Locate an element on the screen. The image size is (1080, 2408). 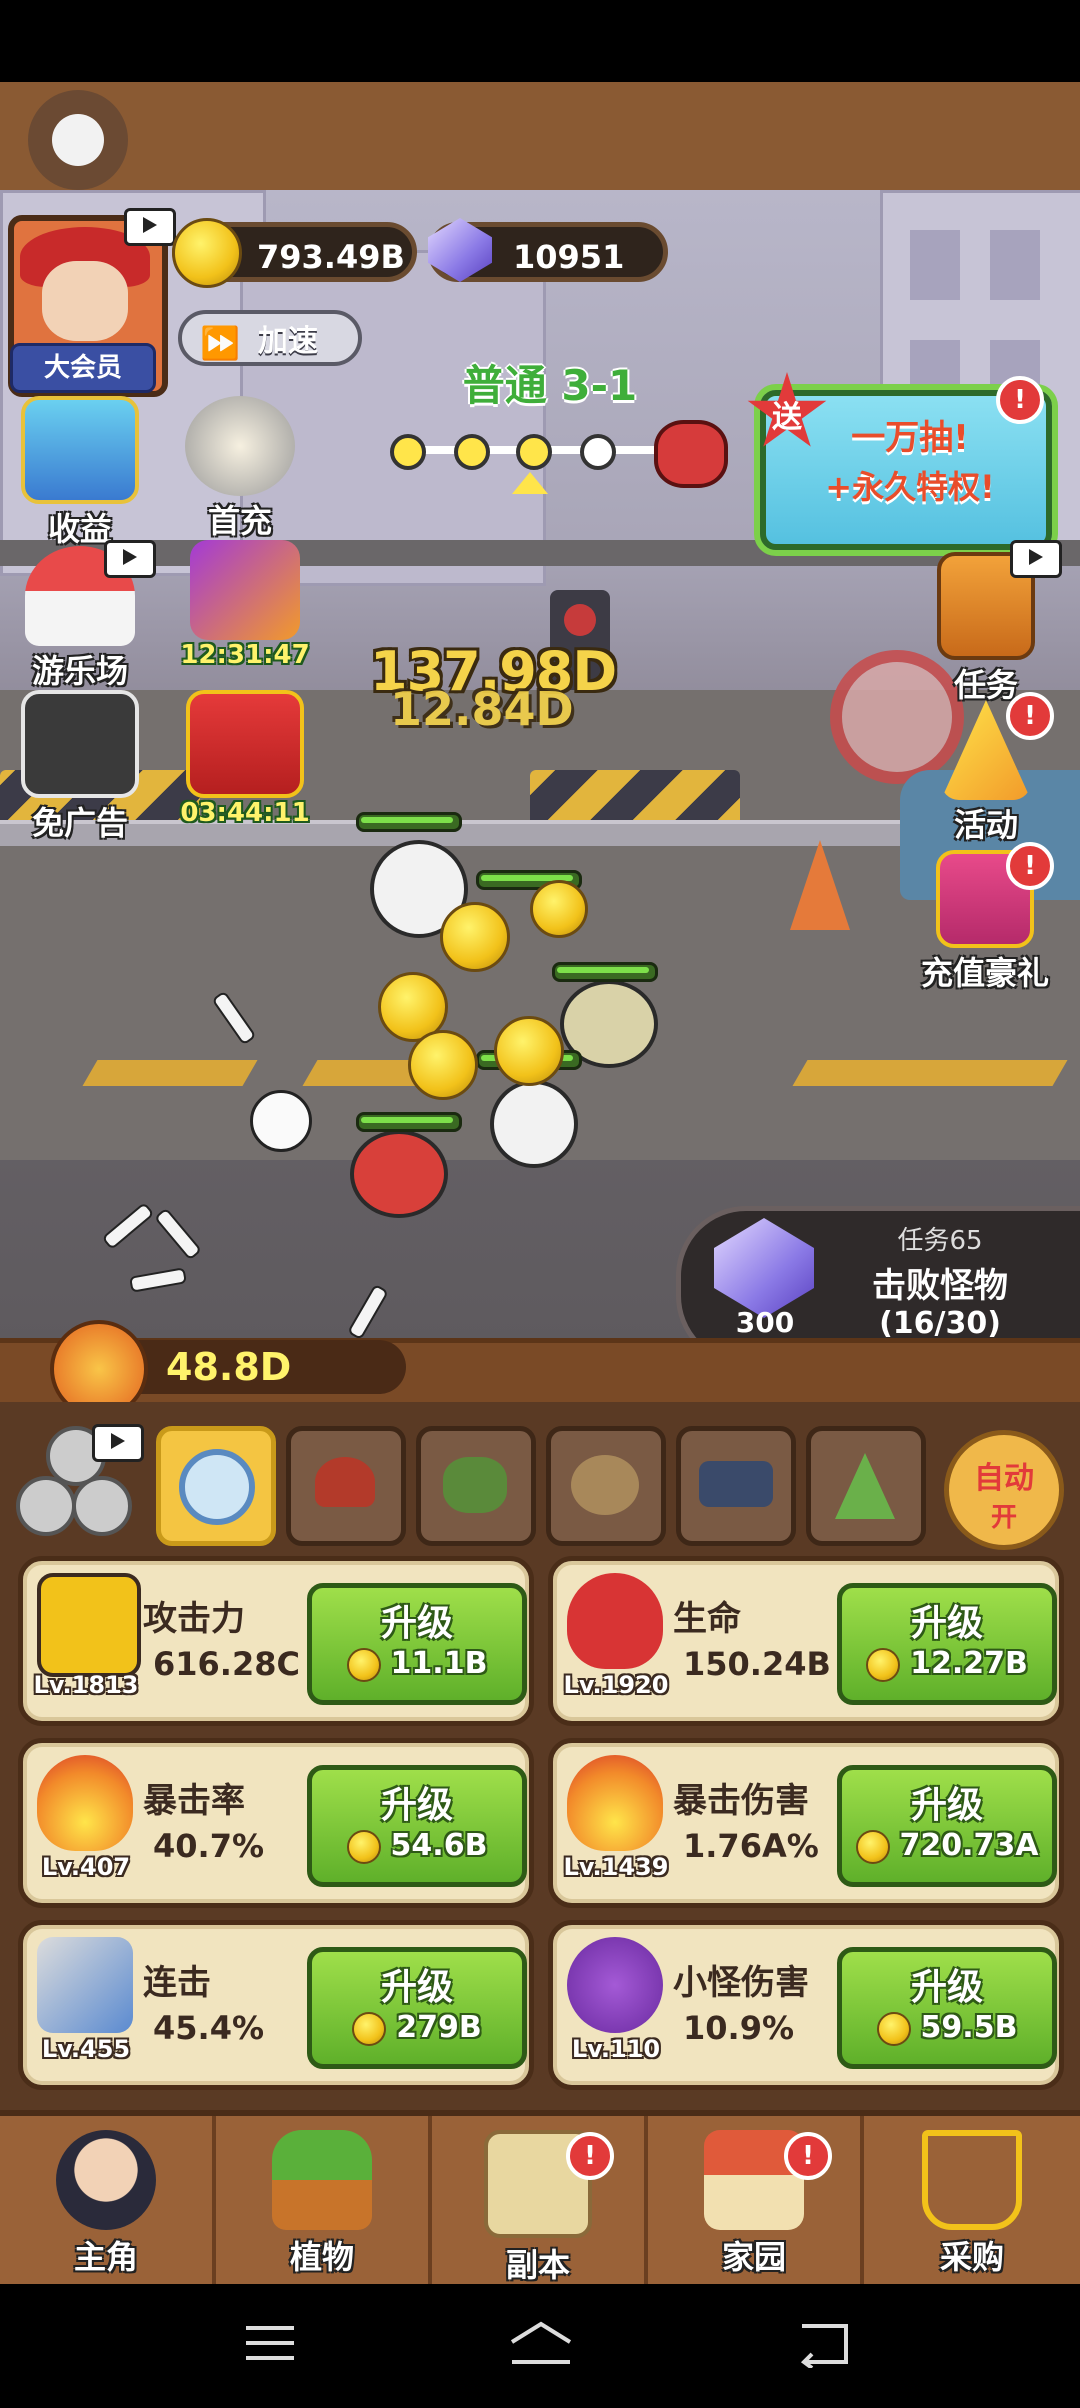
lightning-icon is located at coordinates (102, 1506).